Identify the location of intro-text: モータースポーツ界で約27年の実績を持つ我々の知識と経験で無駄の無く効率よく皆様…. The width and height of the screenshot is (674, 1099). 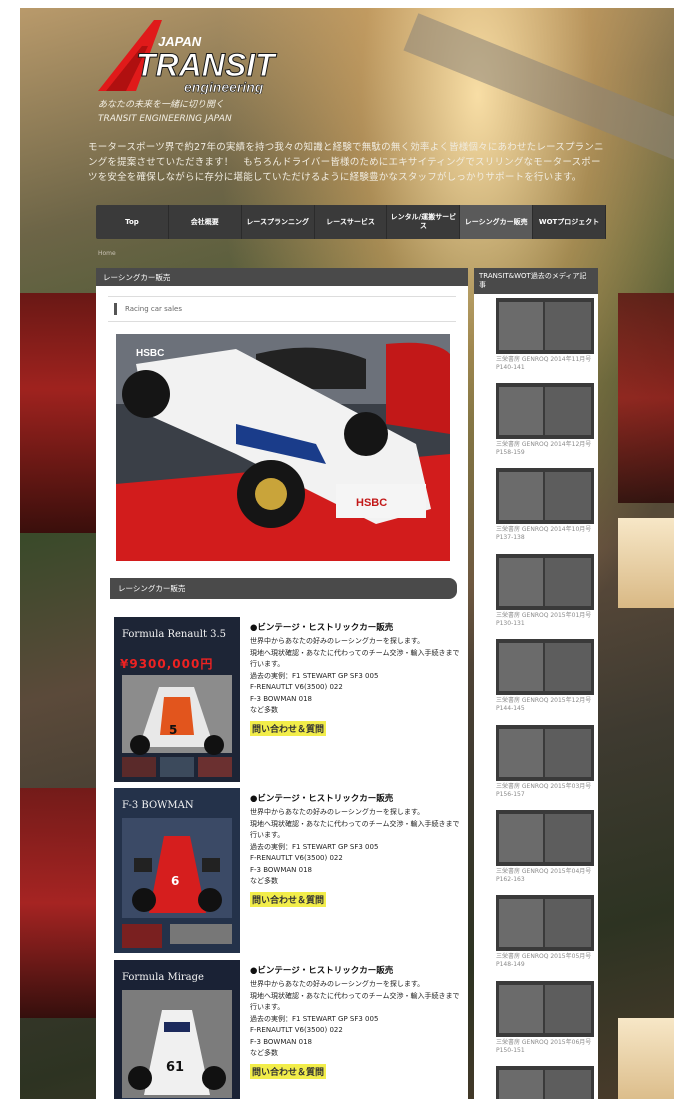
(346, 162).